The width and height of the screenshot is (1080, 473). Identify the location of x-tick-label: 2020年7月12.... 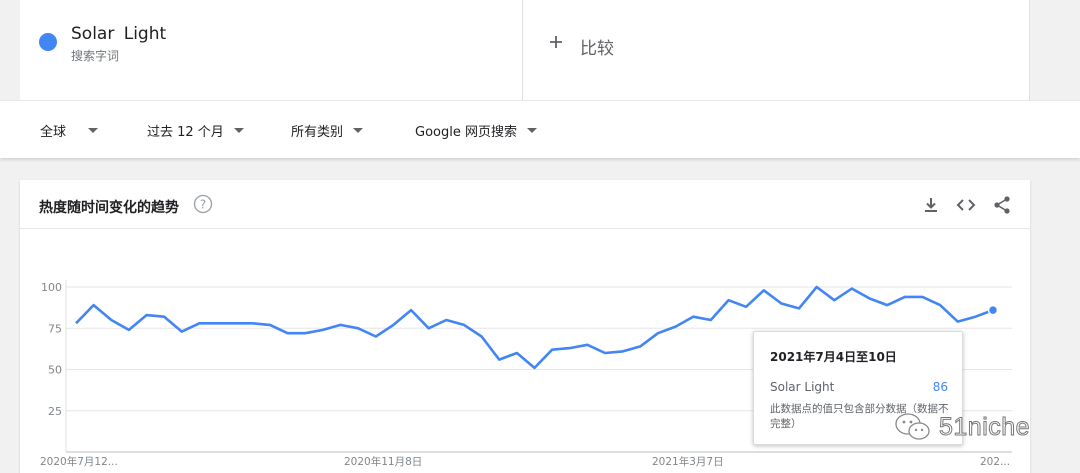
(79, 461).